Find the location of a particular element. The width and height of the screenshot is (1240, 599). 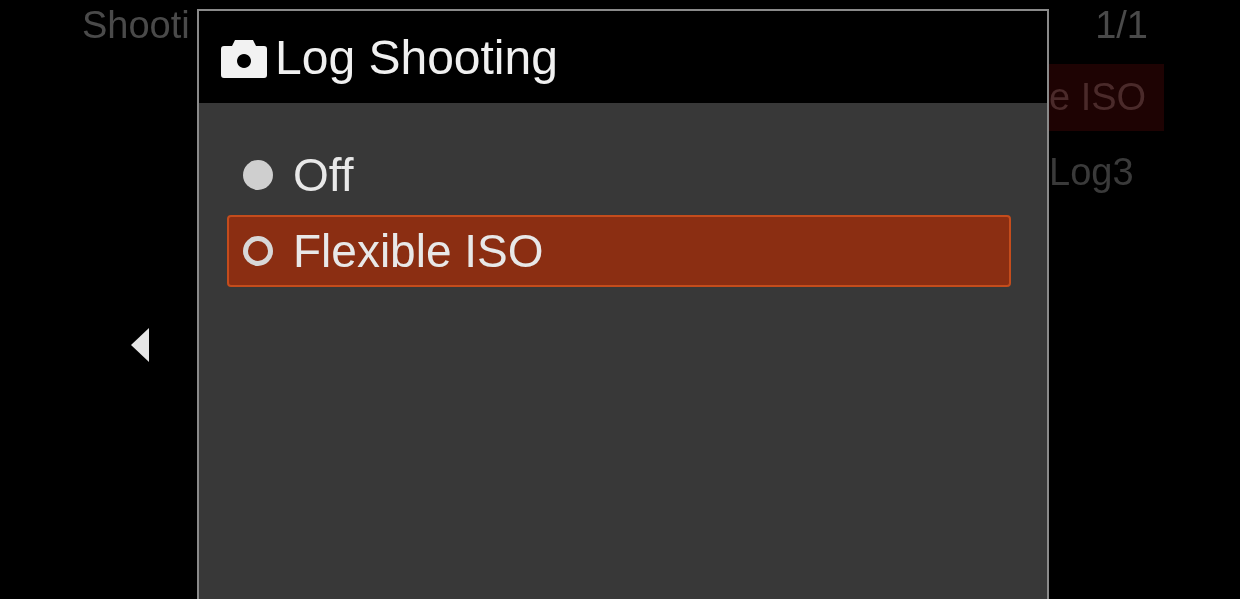

option-item: Flexible ISO is located at coordinates (619, 251).